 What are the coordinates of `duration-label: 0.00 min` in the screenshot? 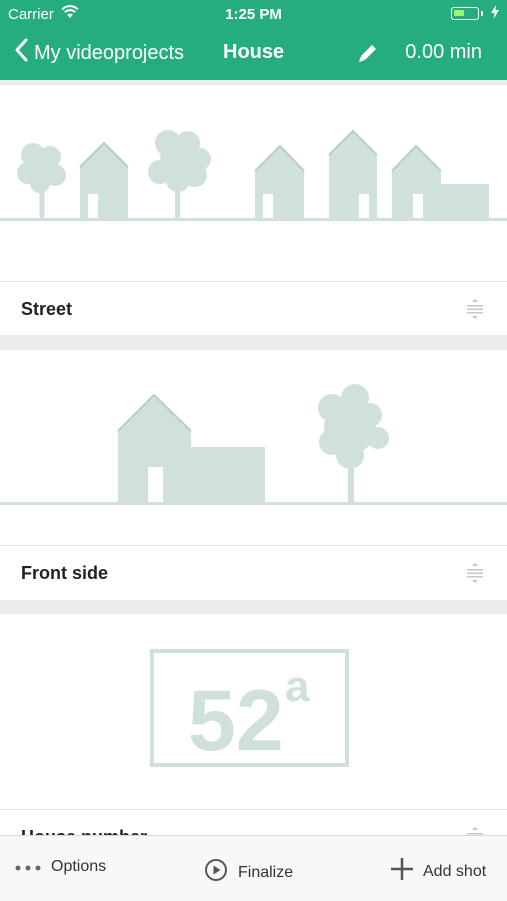 It's located at (443, 52).